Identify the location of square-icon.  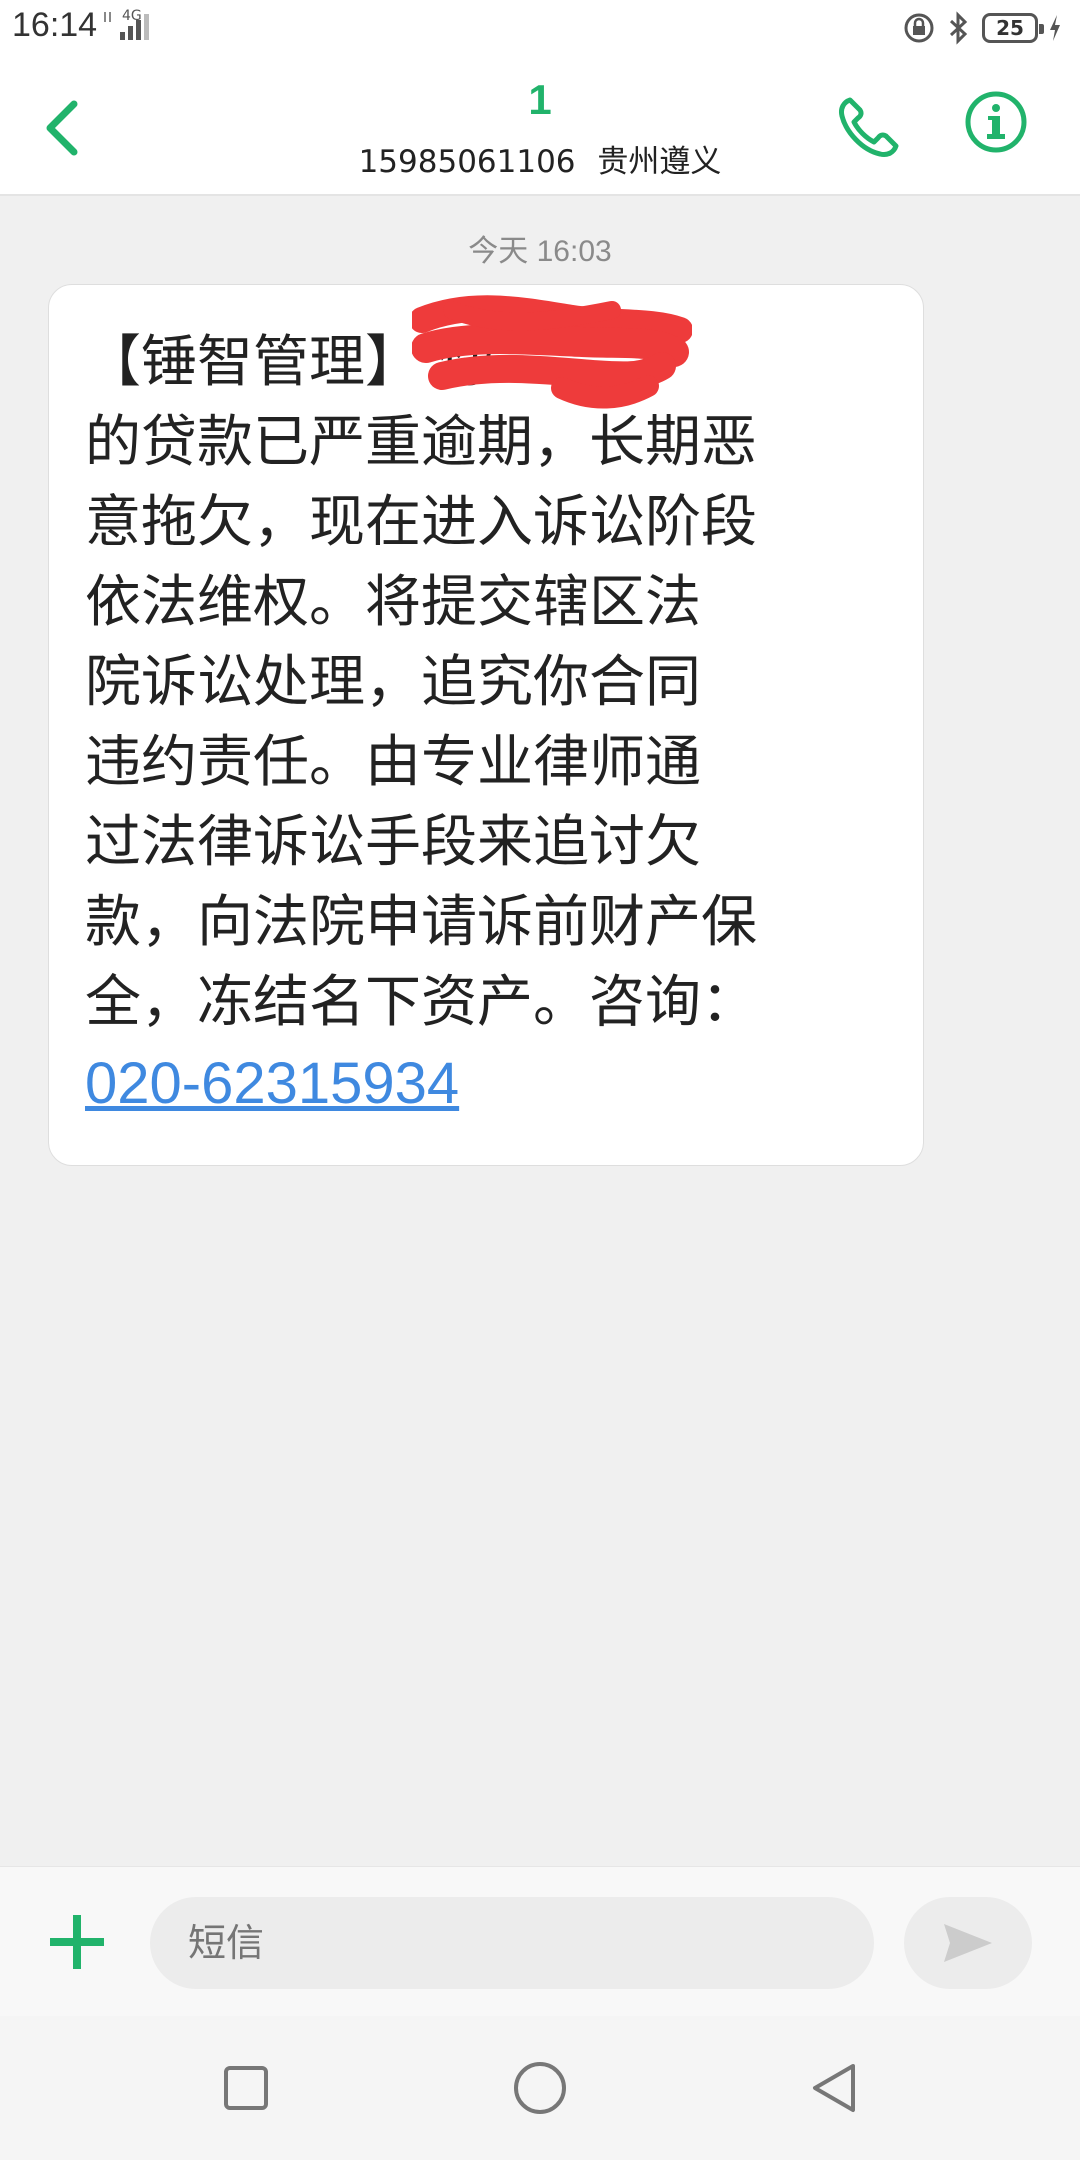
(246, 2088).